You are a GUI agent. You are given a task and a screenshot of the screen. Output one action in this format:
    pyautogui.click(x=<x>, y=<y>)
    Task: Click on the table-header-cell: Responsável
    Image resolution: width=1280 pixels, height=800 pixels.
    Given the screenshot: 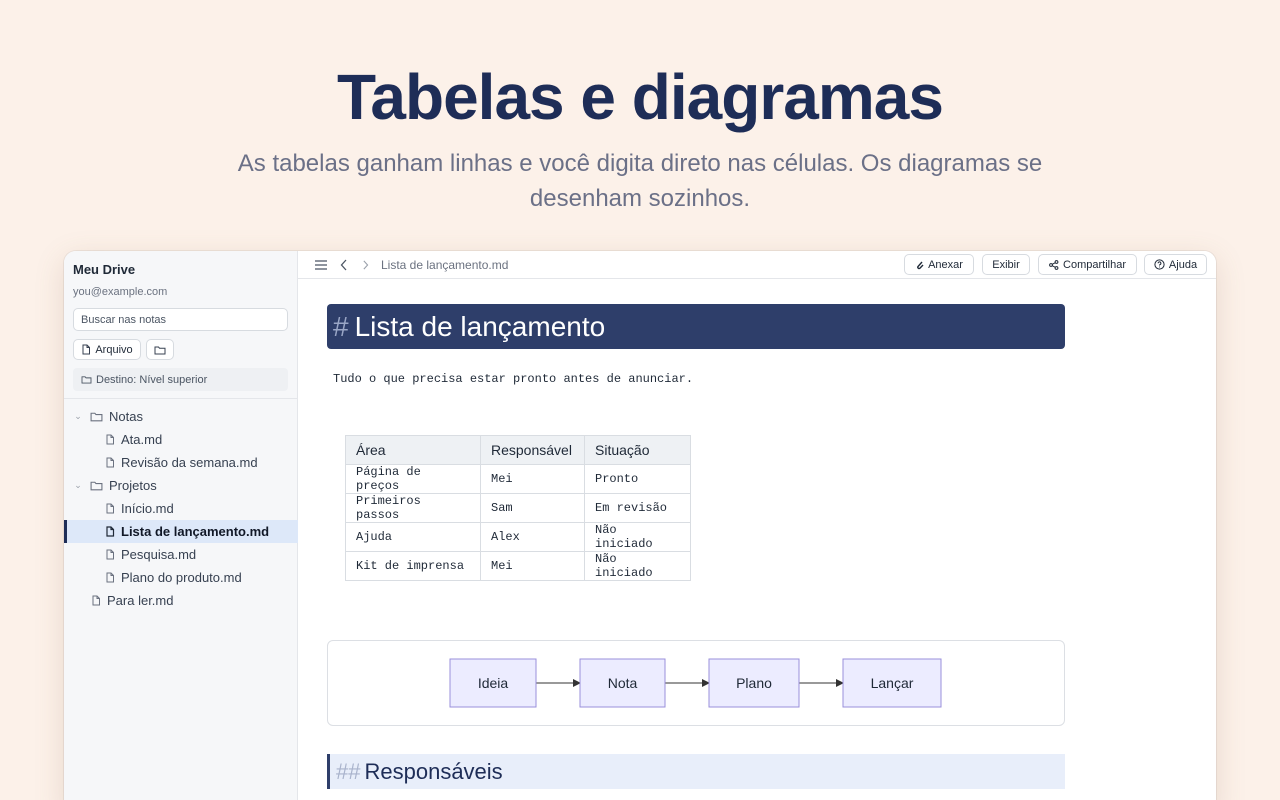 What is the action you would take?
    pyautogui.click(x=532, y=450)
    